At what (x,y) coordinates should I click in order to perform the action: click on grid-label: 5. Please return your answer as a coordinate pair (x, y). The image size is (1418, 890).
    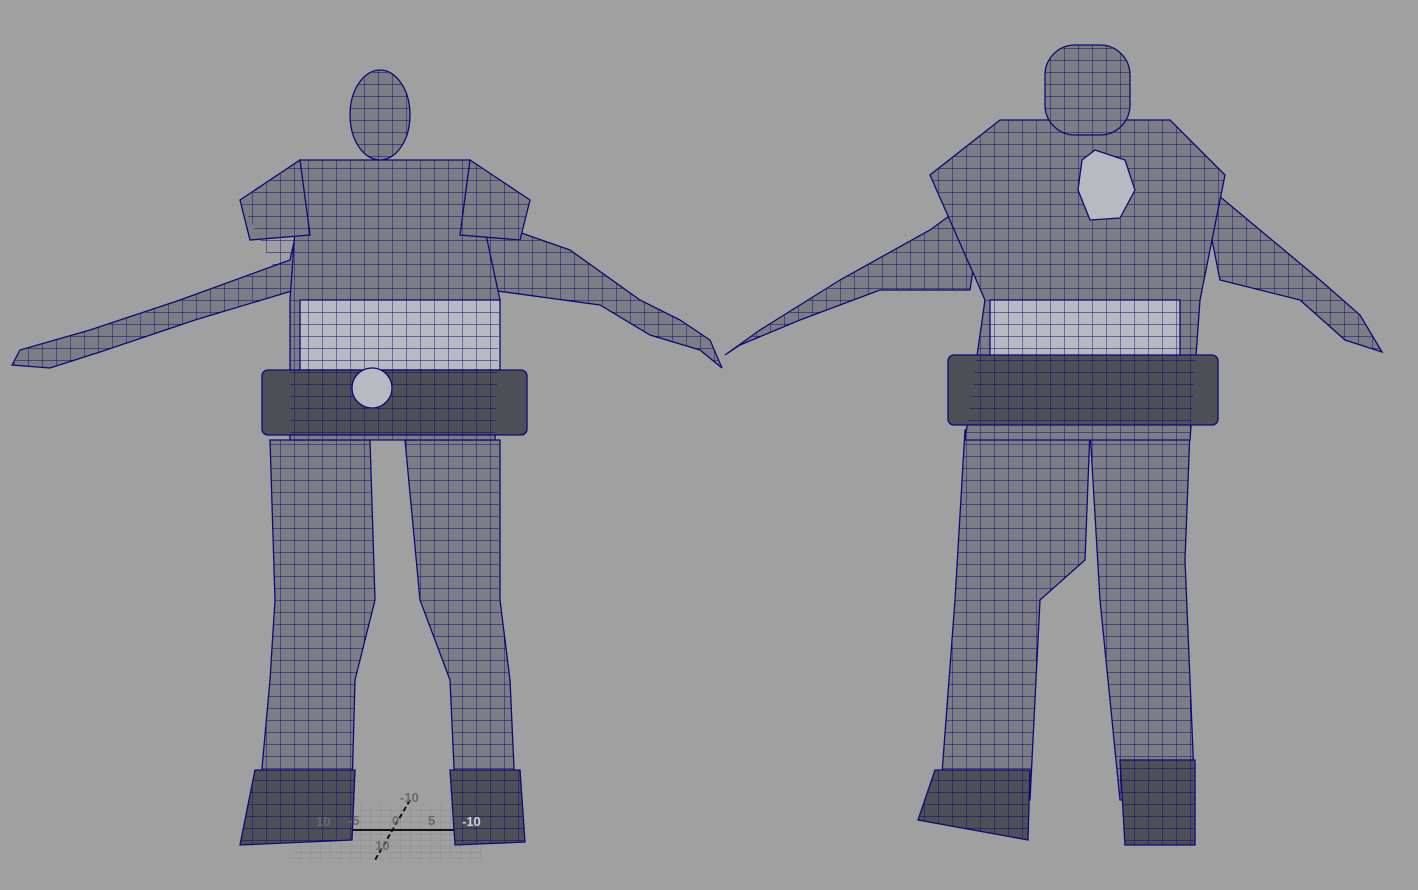
    Looking at the image, I should click on (431, 820).